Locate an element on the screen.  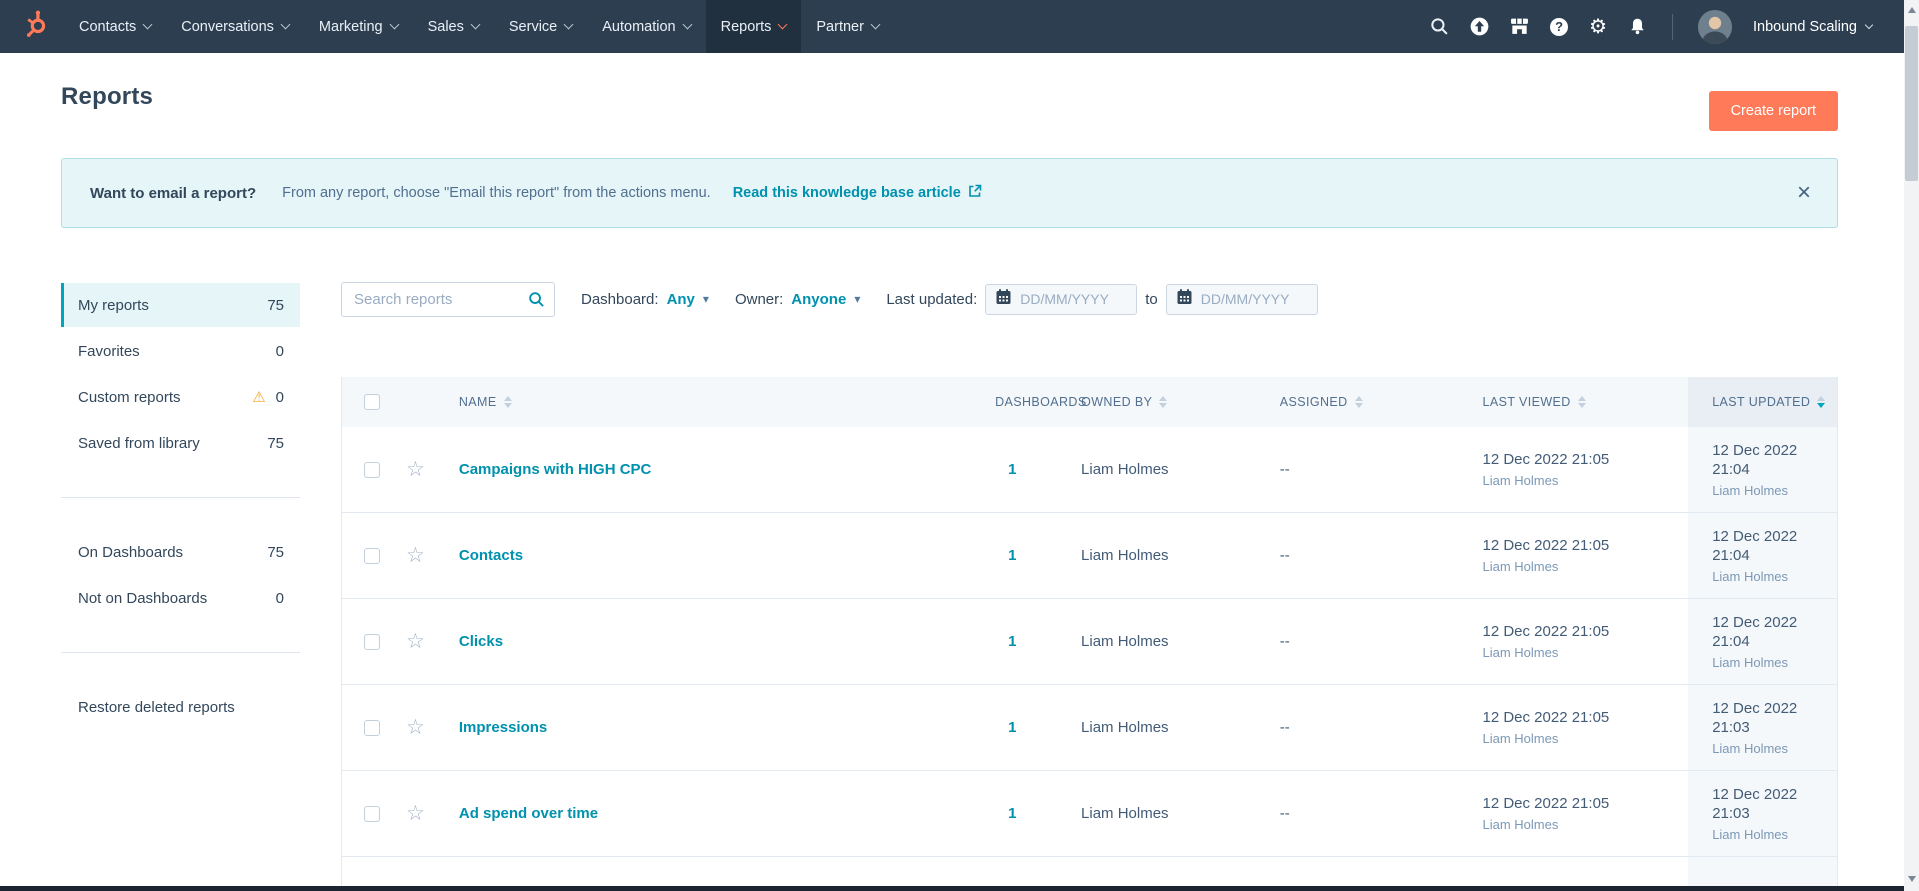
date-from-input is located at coordinates (1074, 299).